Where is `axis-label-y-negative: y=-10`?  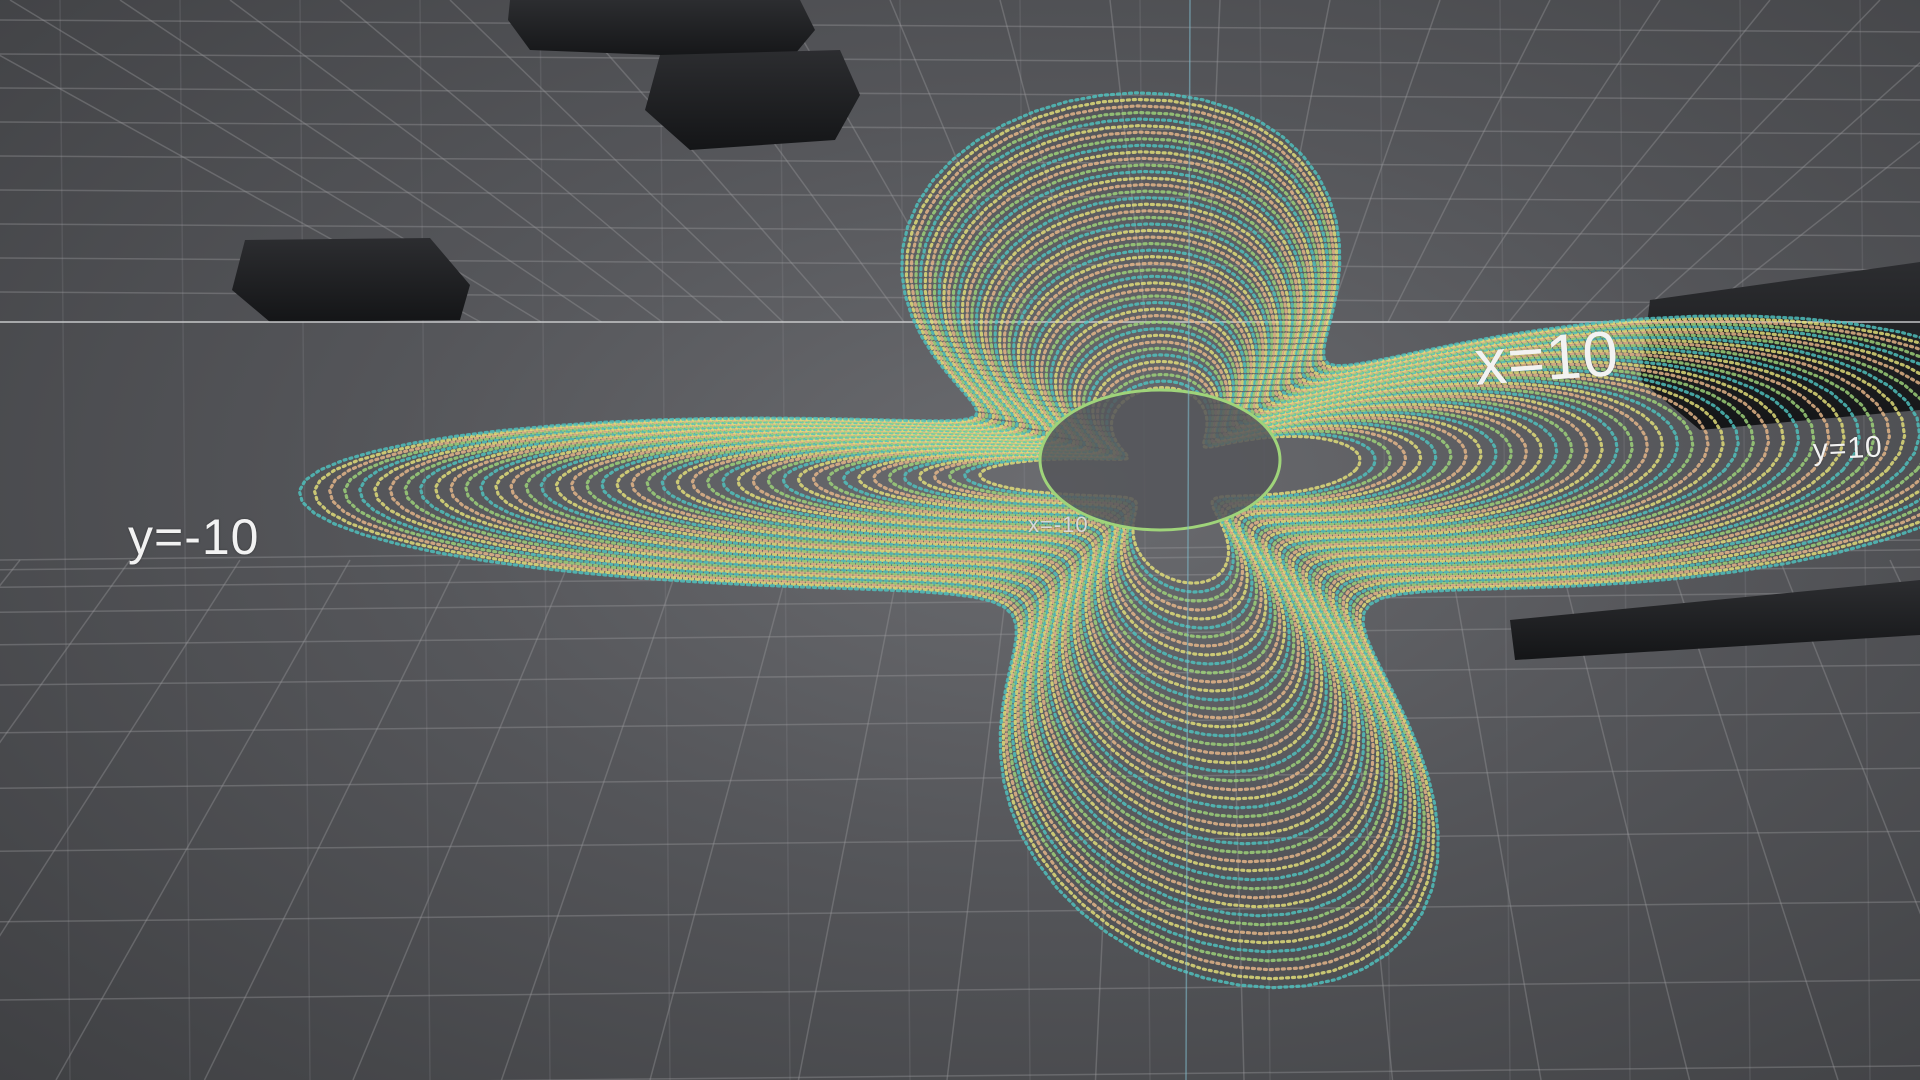
axis-label-y-negative: y=-10 is located at coordinates (194, 537).